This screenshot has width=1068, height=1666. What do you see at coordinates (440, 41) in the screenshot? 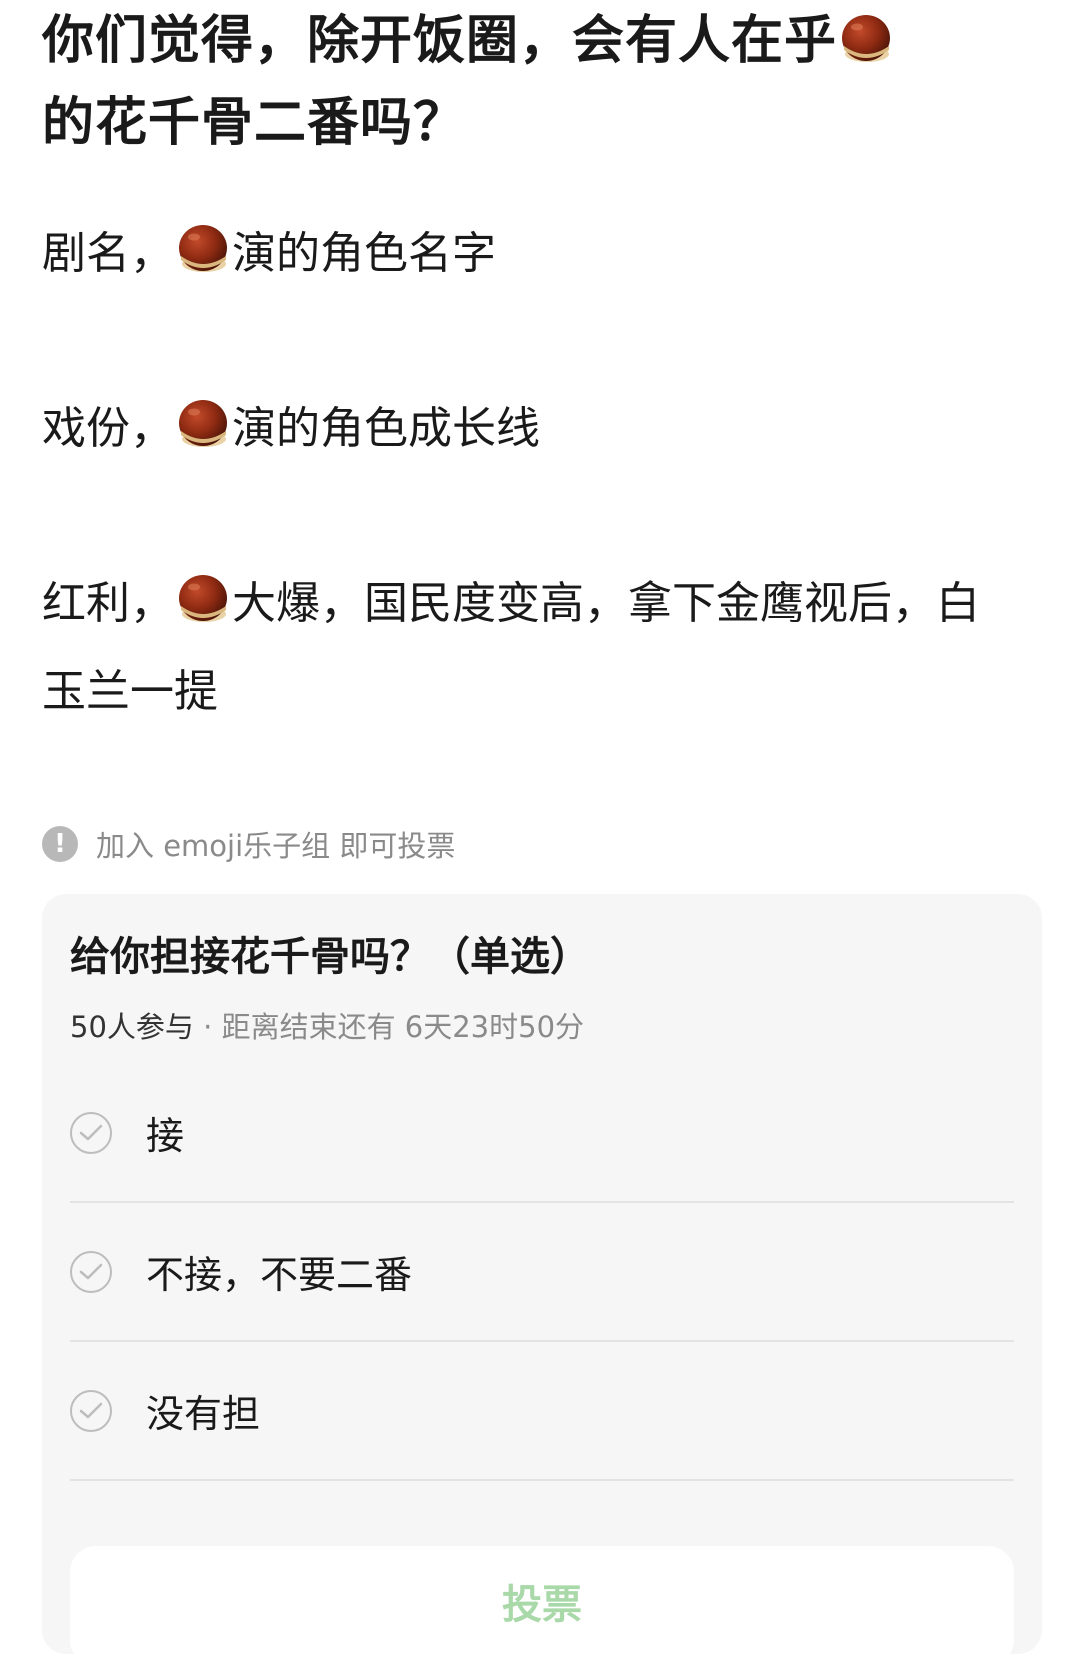
I see `post-title-text: 你们觉得，除开饭圈，会有人在乎` at bounding box center [440, 41].